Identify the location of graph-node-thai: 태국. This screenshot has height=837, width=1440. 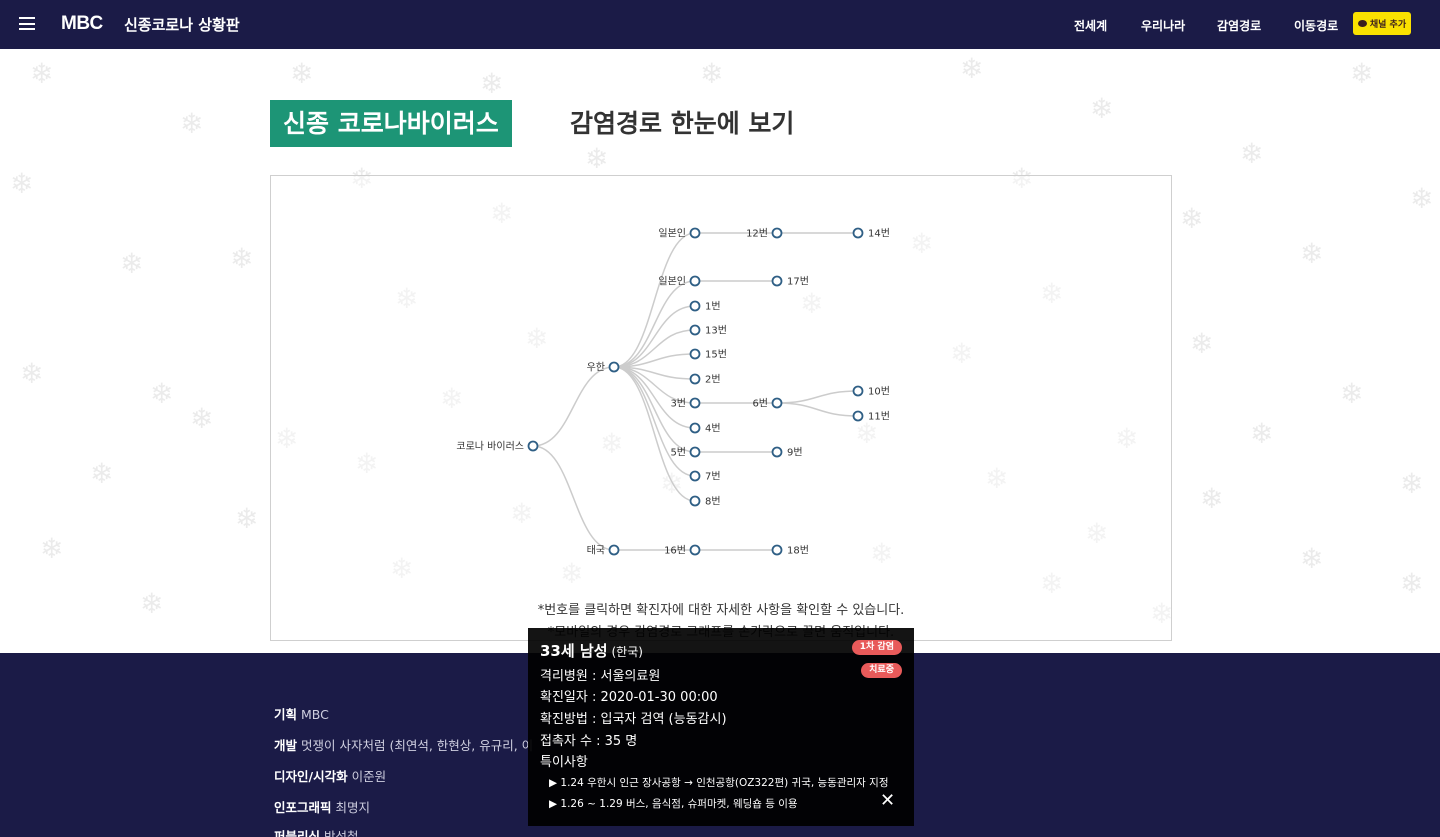
(603, 550).